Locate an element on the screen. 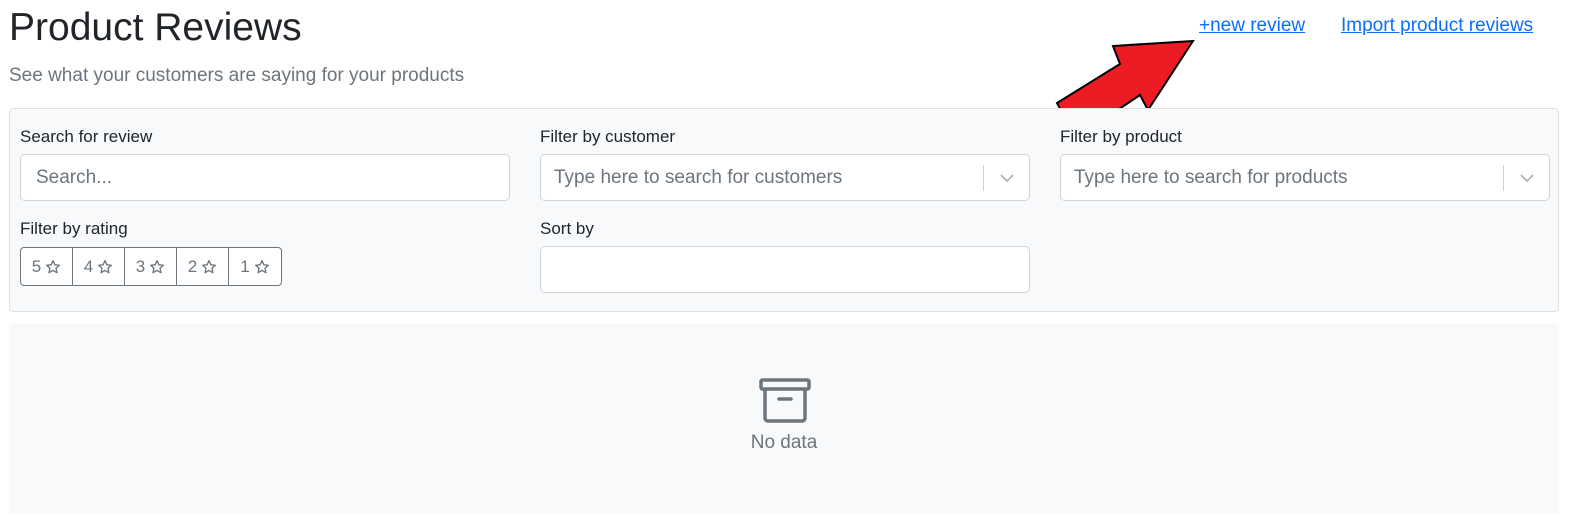  archive-box-icon is located at coordinates (785, 400).